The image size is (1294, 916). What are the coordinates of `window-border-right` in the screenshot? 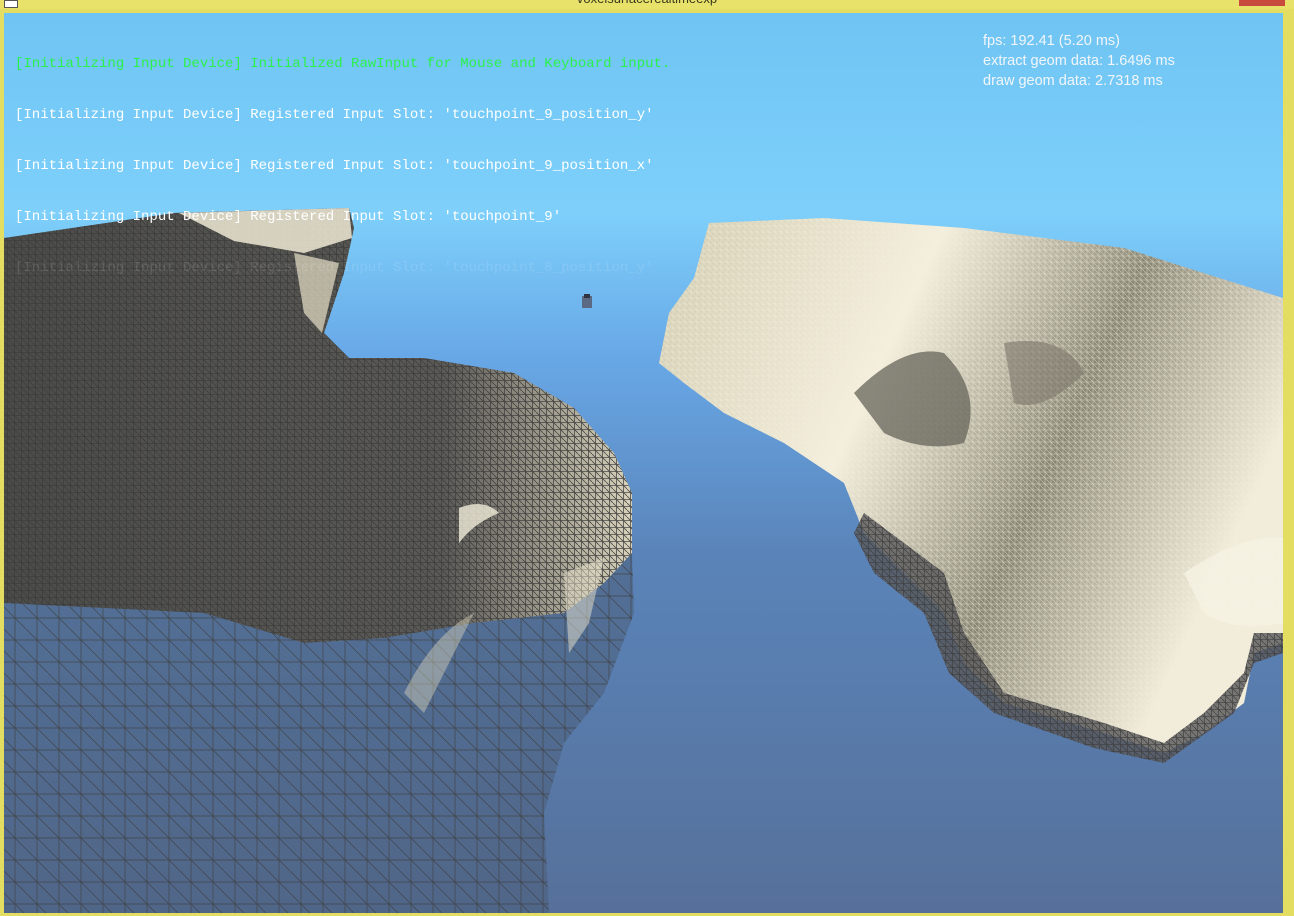 It's located at (1288, 464).